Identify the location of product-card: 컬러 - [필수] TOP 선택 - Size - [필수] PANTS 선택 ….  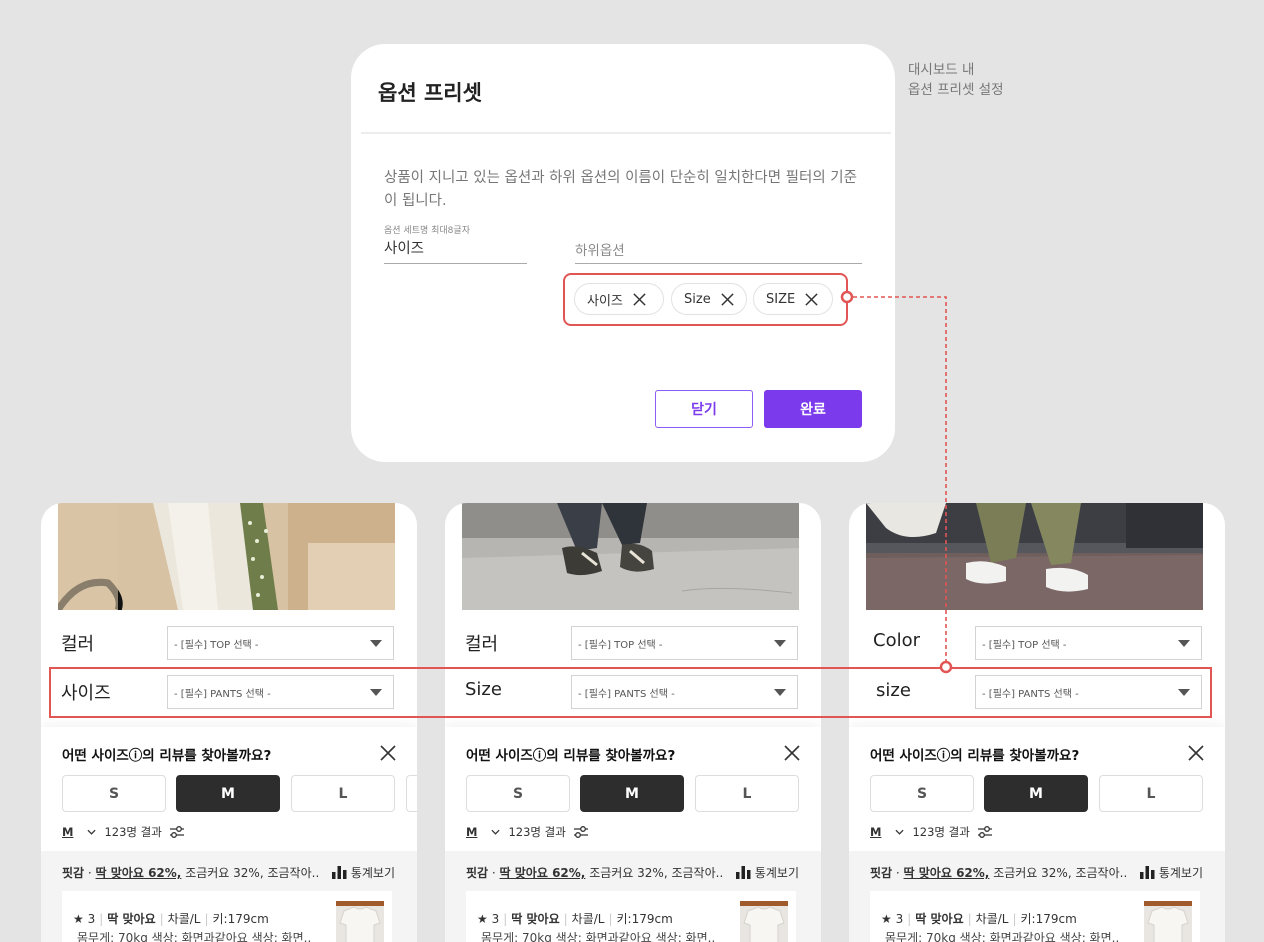
(633, 722).